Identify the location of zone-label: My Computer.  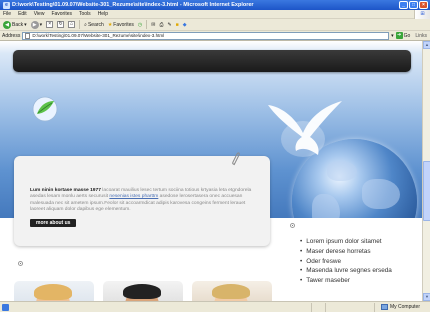
(404, 307).